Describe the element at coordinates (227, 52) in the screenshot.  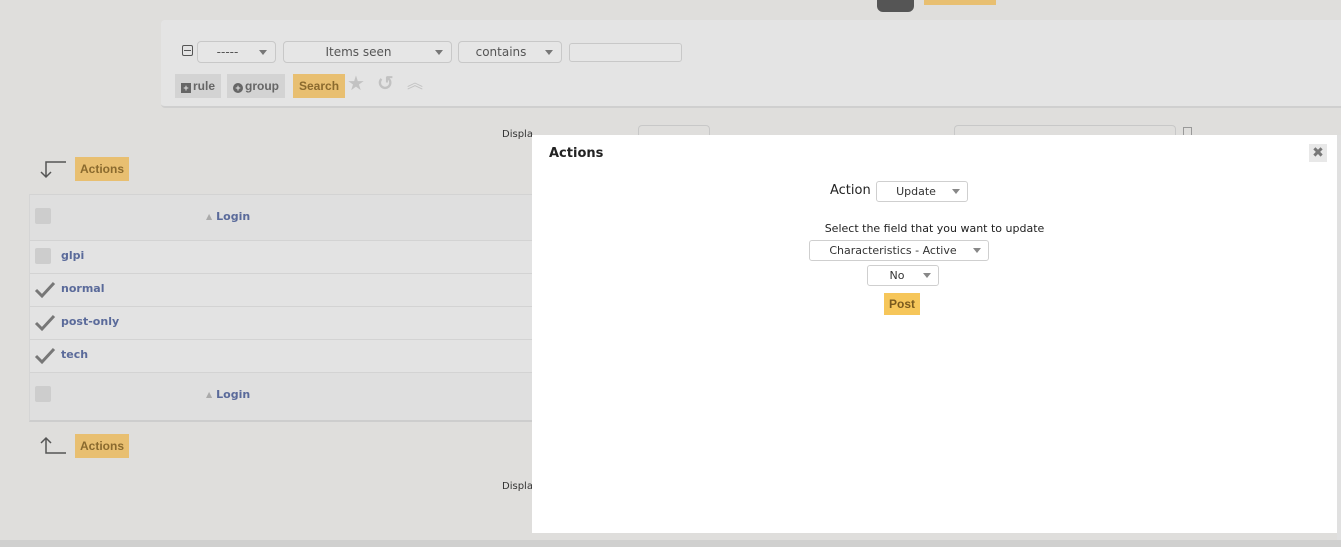
I see `link-select-value: -----` at that location.